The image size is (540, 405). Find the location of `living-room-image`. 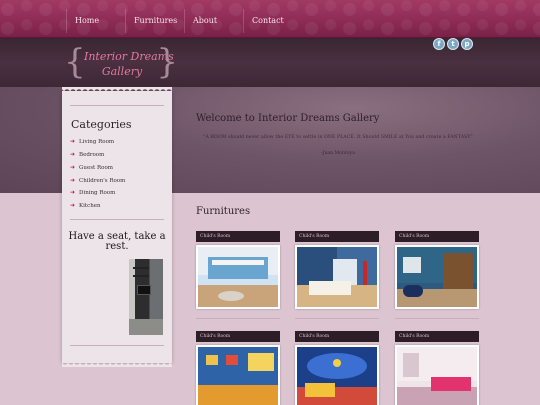

living-room-image is located at coordinates (146, 297).